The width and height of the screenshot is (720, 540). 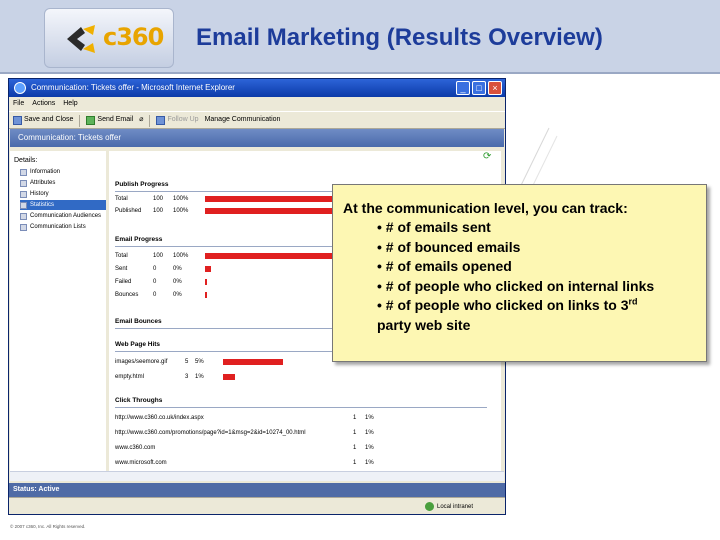 What do you see at coordinates (63, 205) in the screenshot?
I see `nav-item-statistics: Statistics` at bounding box center [63, 205].